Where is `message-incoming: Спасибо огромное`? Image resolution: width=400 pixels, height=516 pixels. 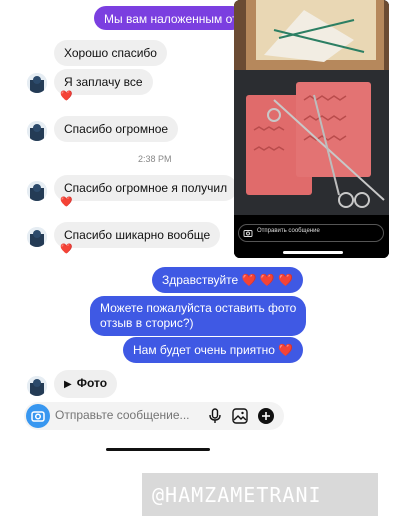 message-incoming: Спасибо огромное is located at coordinates (116, 129).